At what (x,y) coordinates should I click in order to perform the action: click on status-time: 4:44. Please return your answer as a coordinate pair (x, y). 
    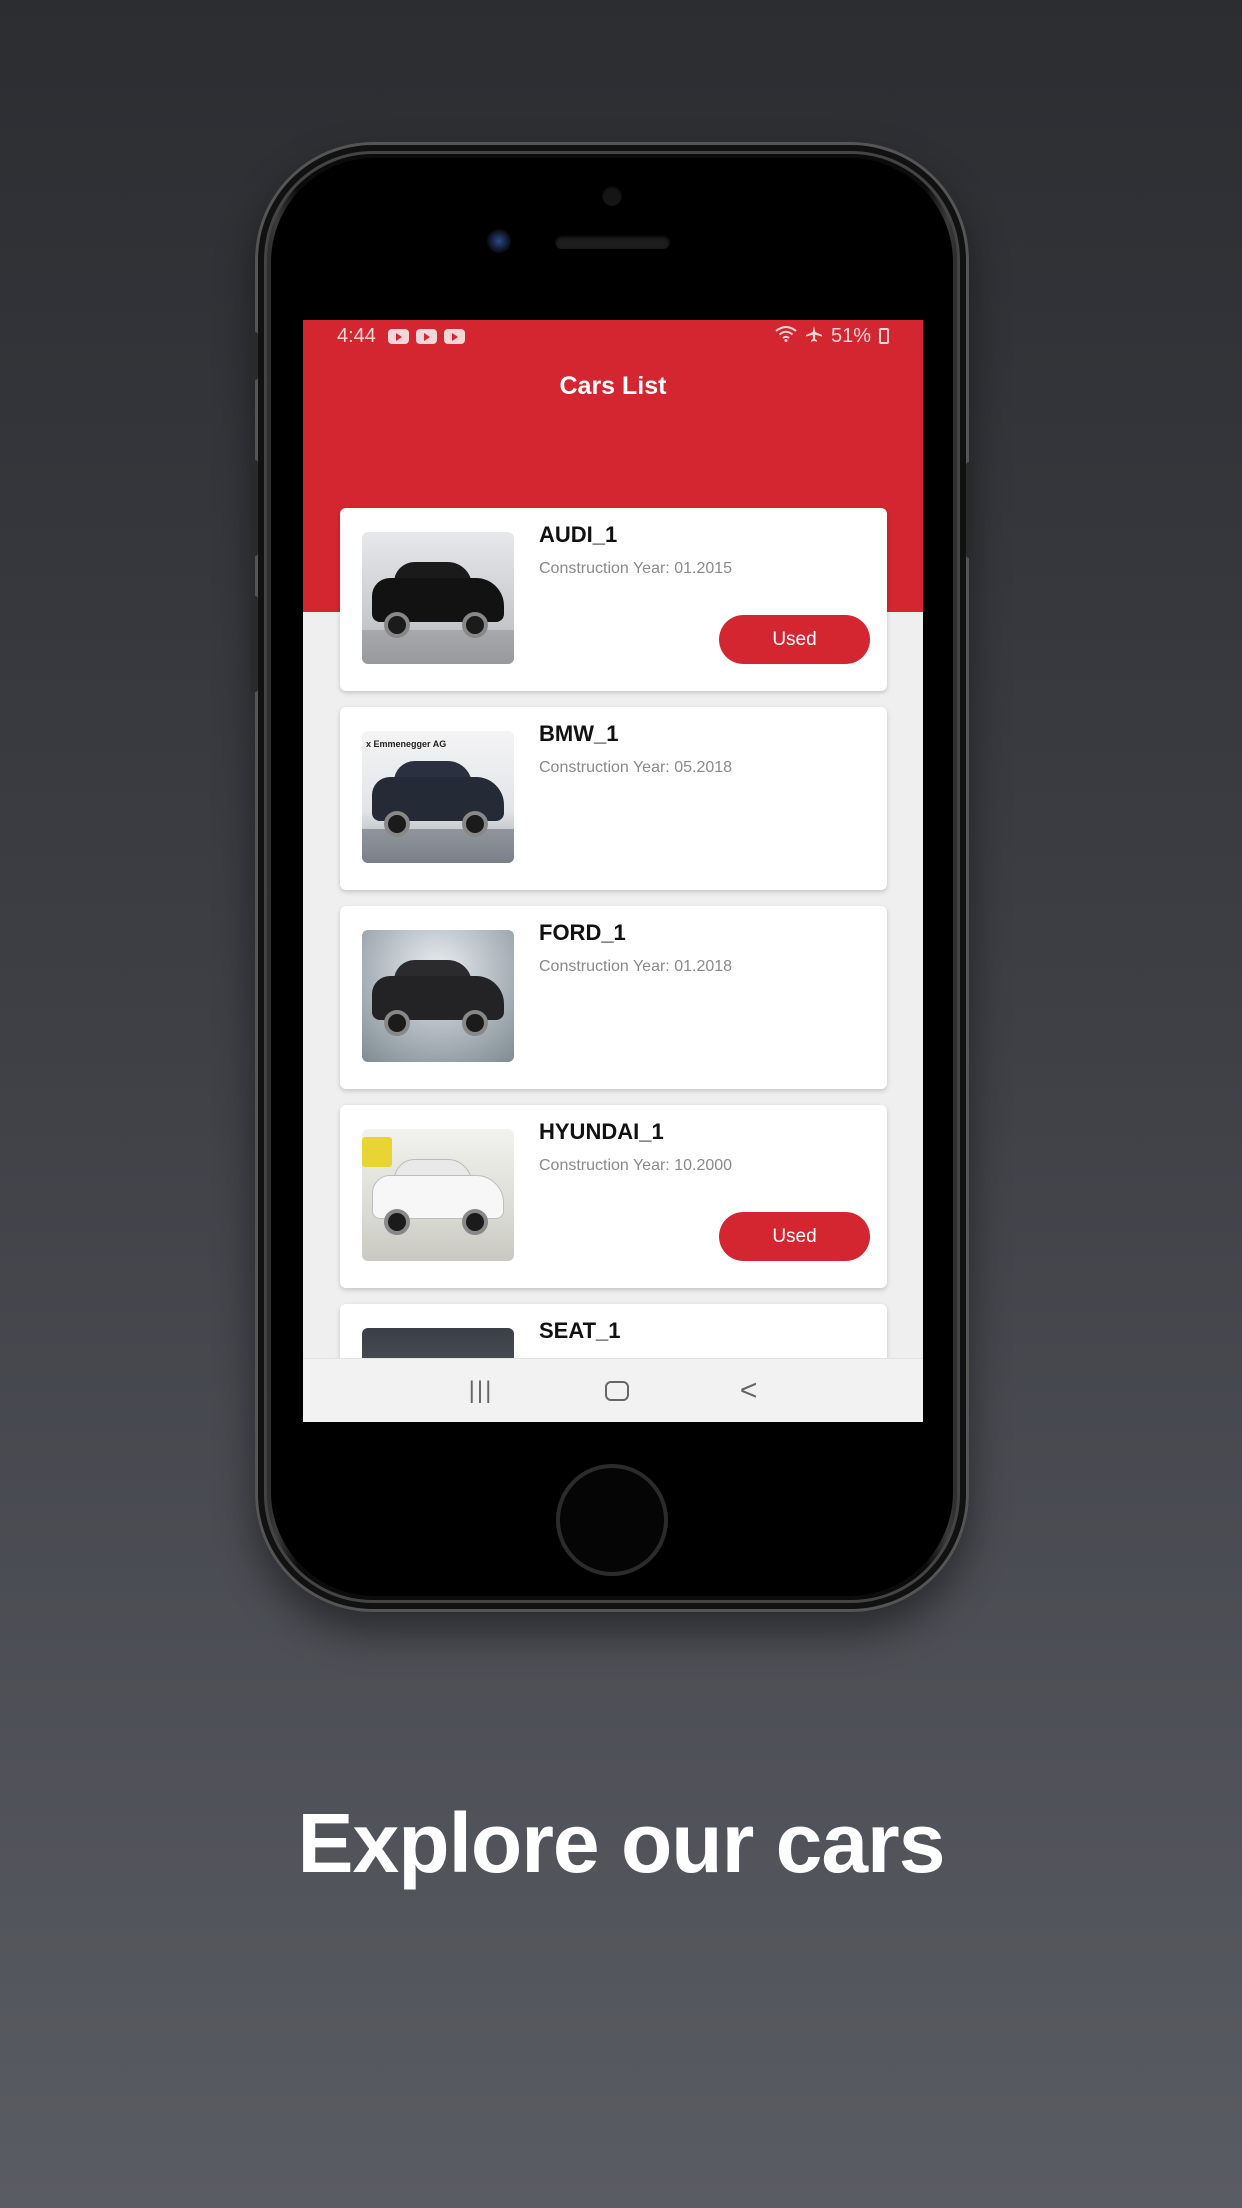
    Looking at the image, I should click on (356, 335).